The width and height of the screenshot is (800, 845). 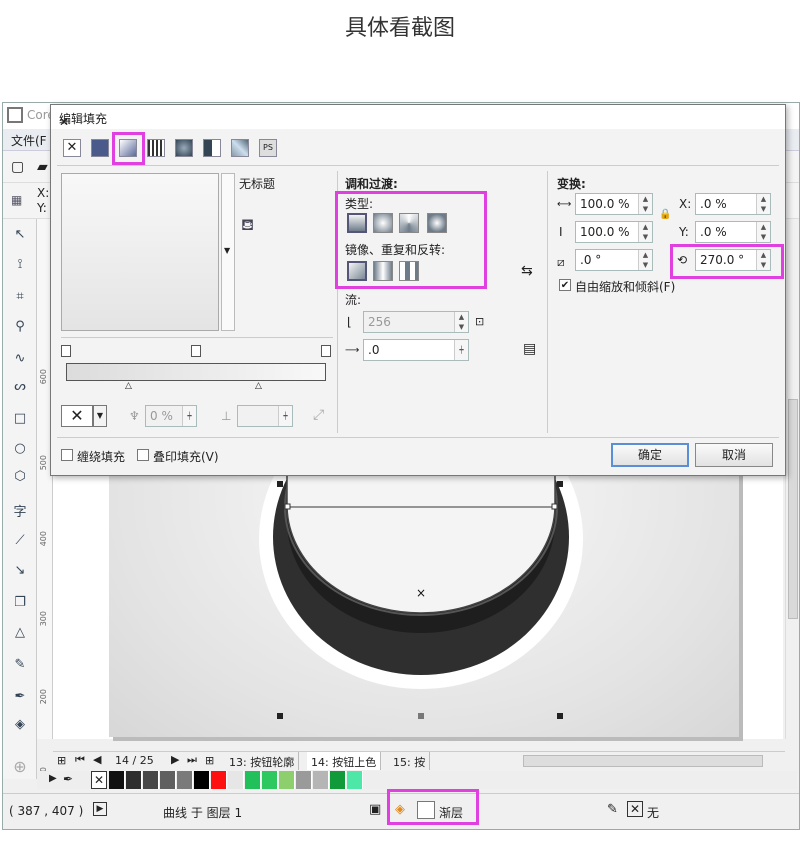 What do you see at coordinates (643, 761) in the screenshot?
I see `horizontal-scrollbar` at bounding box center [643, 761].